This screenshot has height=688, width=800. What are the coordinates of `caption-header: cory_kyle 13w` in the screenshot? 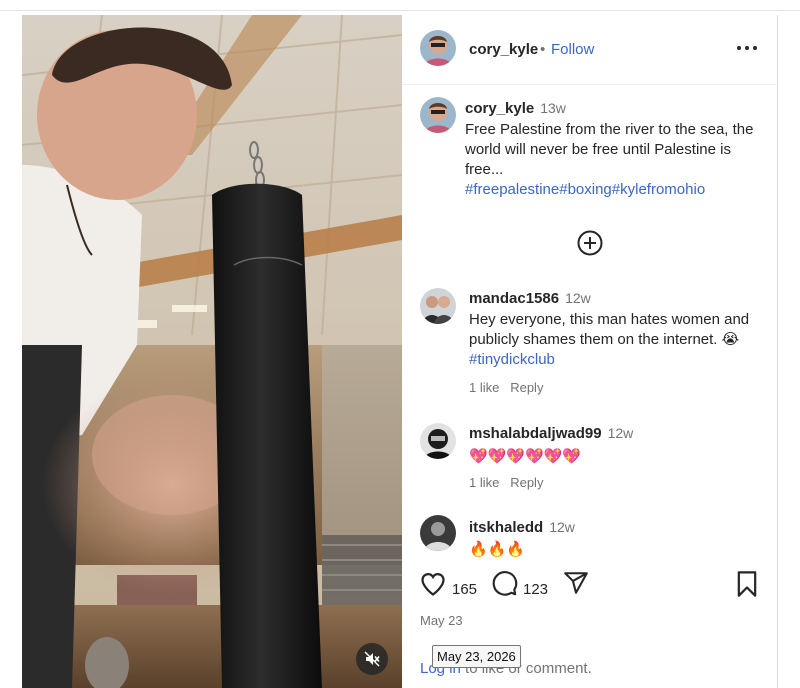 It's located at (515, 109).